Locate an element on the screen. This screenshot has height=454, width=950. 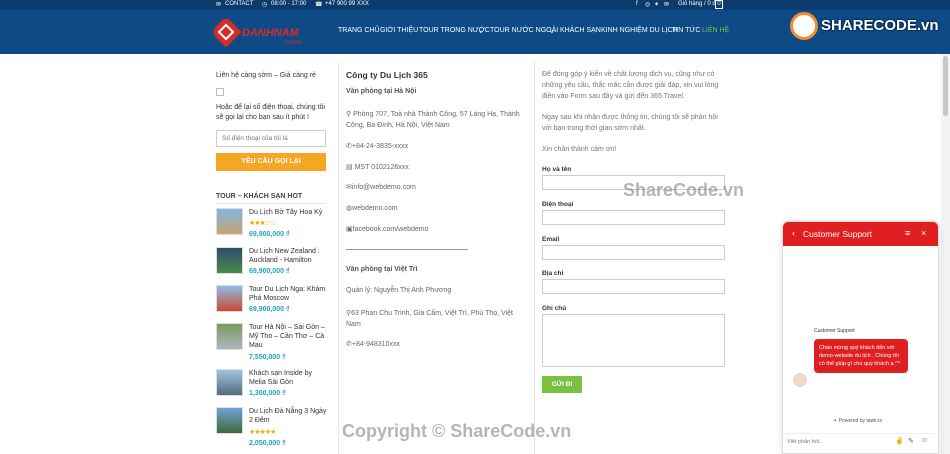
chat-input-divider is located at coordinates (860, 433).